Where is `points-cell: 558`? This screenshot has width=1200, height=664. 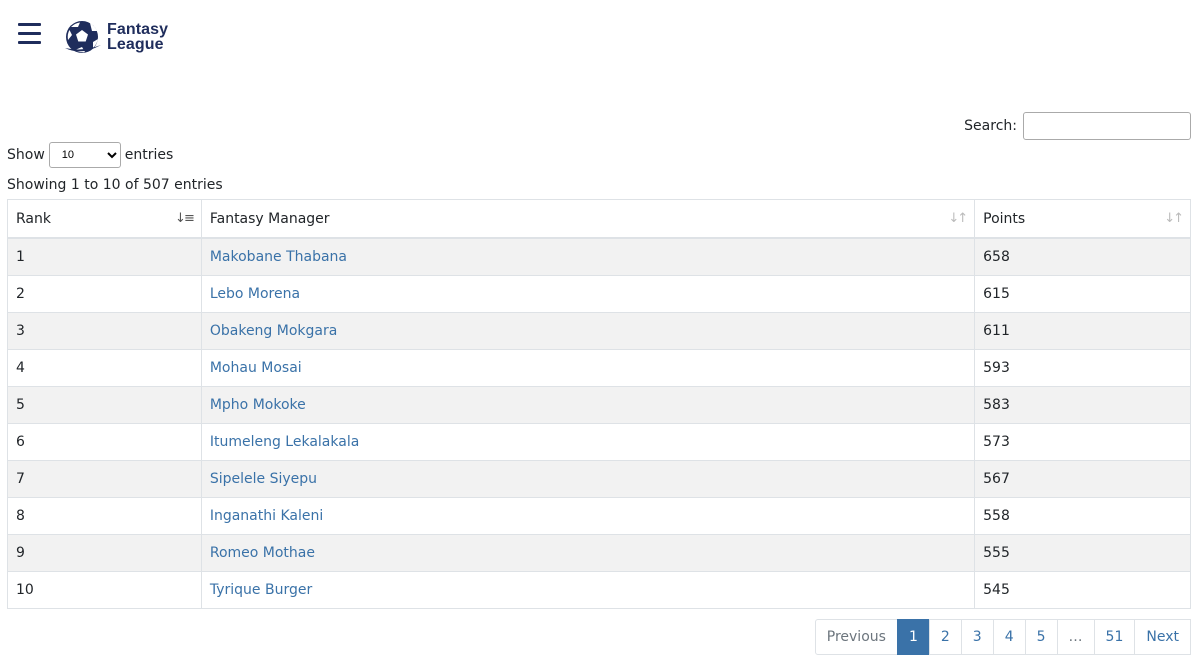
points-cell: 558 is located at coordinates (1082, 516).